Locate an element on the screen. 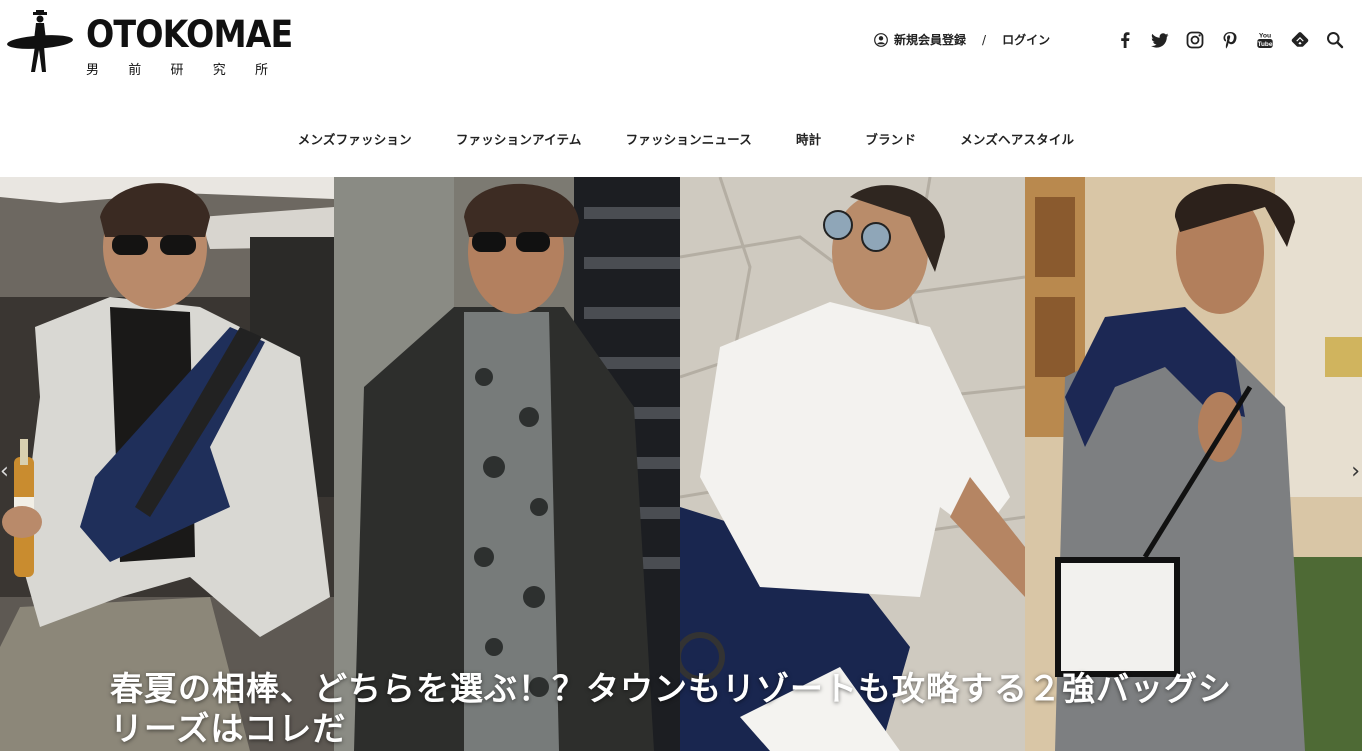 This screenshot has width=1362, height=751. logo-sub-char: 研 is located at coordinates (177, 70).